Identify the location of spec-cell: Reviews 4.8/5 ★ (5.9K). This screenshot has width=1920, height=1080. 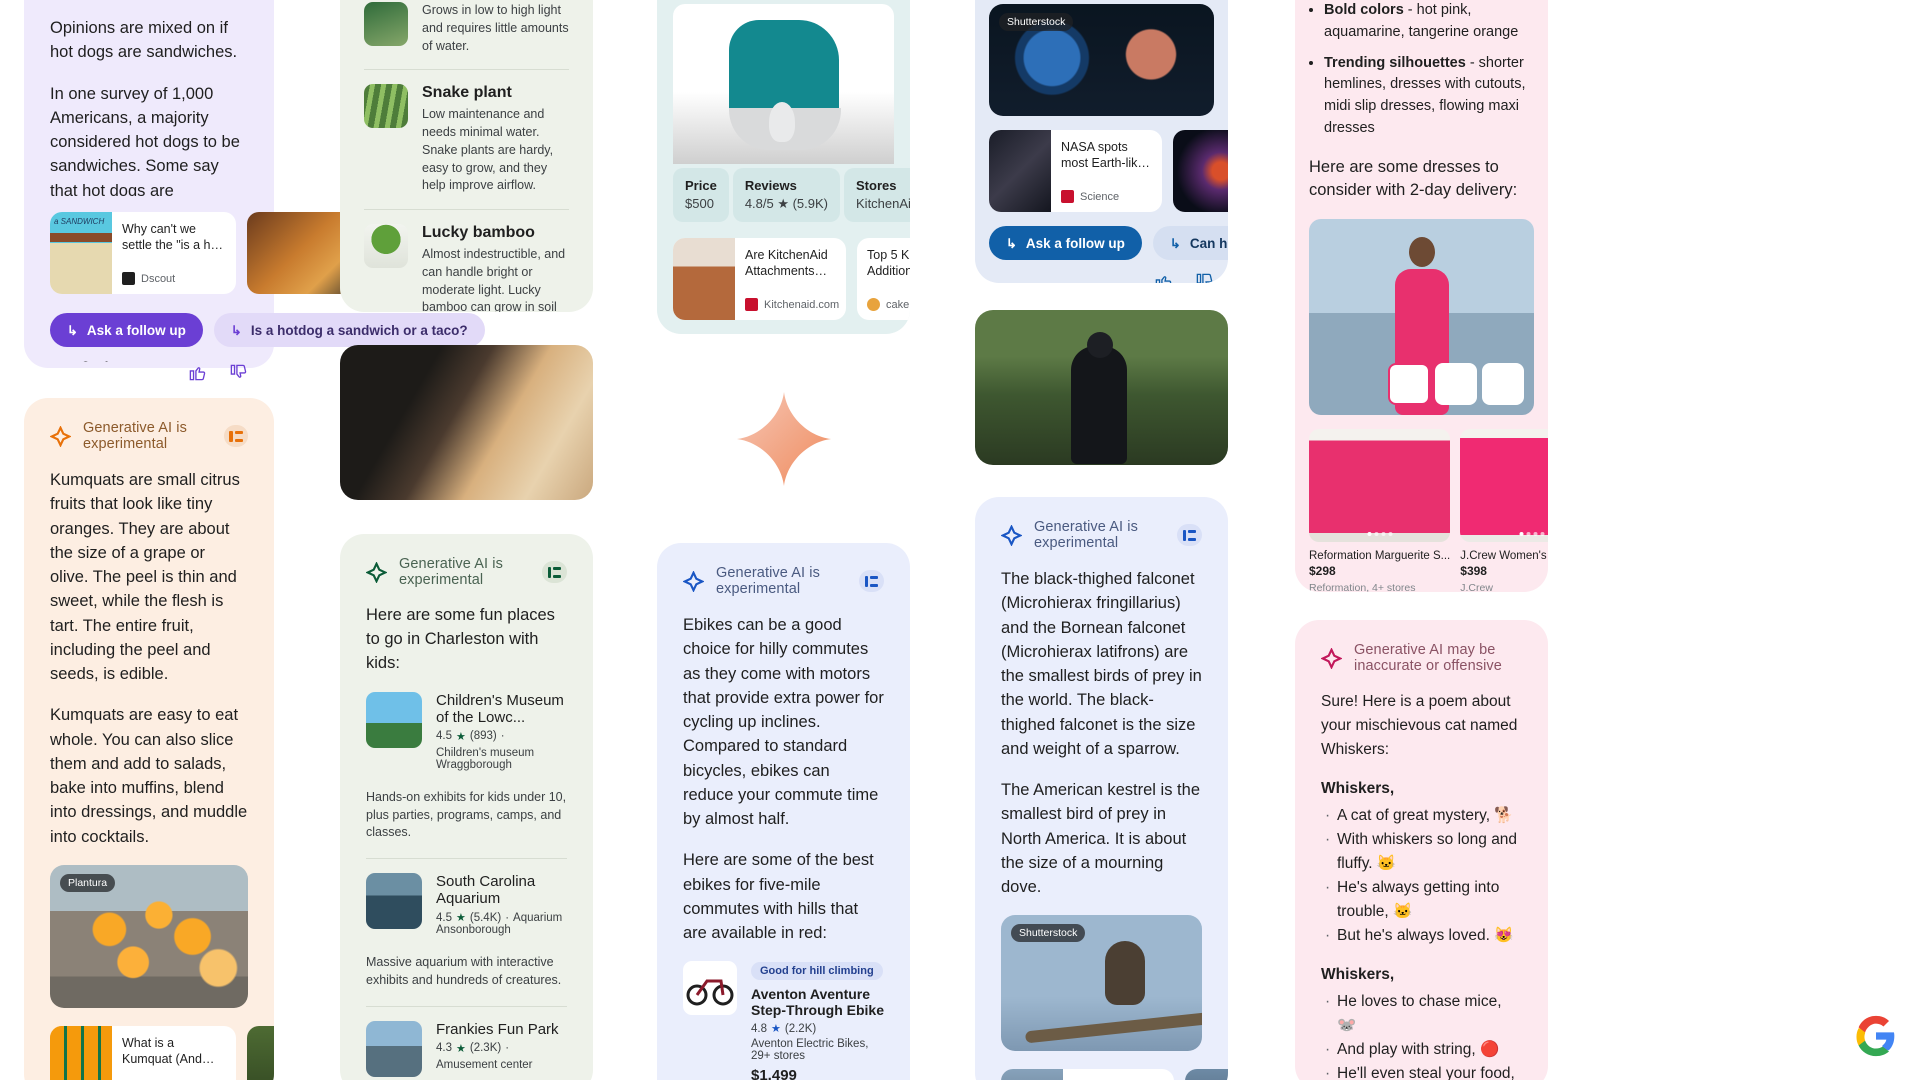
(786, 195).